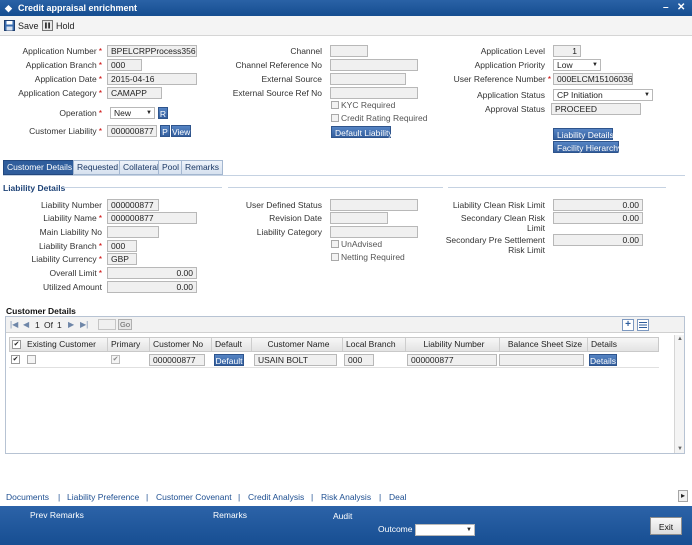  Describe the element at coordinates (666, 526) in the screenshot. I see `exit-button: Exit` at that location.